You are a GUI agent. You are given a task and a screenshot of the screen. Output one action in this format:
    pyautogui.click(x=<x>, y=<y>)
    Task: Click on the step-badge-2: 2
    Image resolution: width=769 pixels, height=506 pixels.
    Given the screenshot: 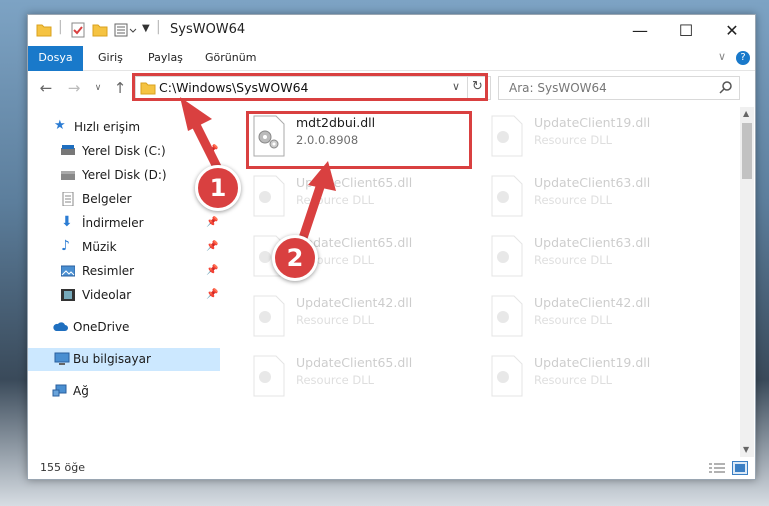 What is the action you would take?
    pyautogui.click(x=295, y=258)
    